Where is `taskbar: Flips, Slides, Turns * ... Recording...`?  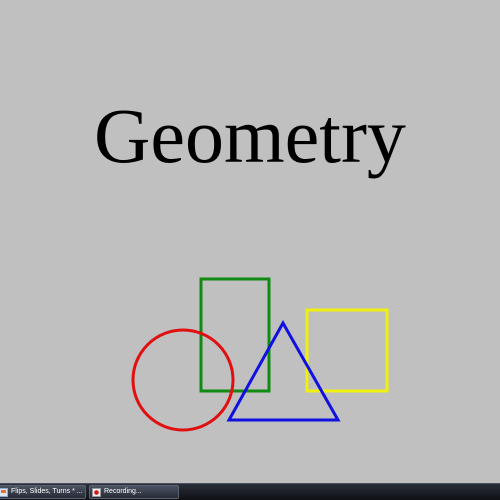 taskbar: Flips, Slides, Turns * ... Recording... is located at coordinates (250, 491).